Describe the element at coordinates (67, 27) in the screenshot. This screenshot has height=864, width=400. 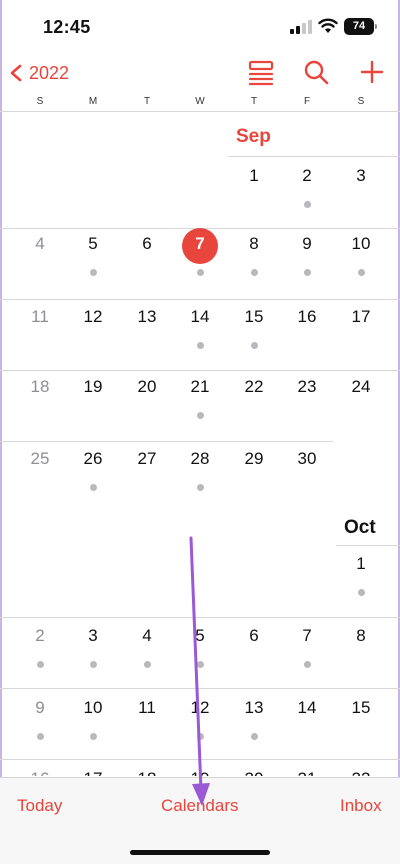
I see `status-time: 12:45` at that location.